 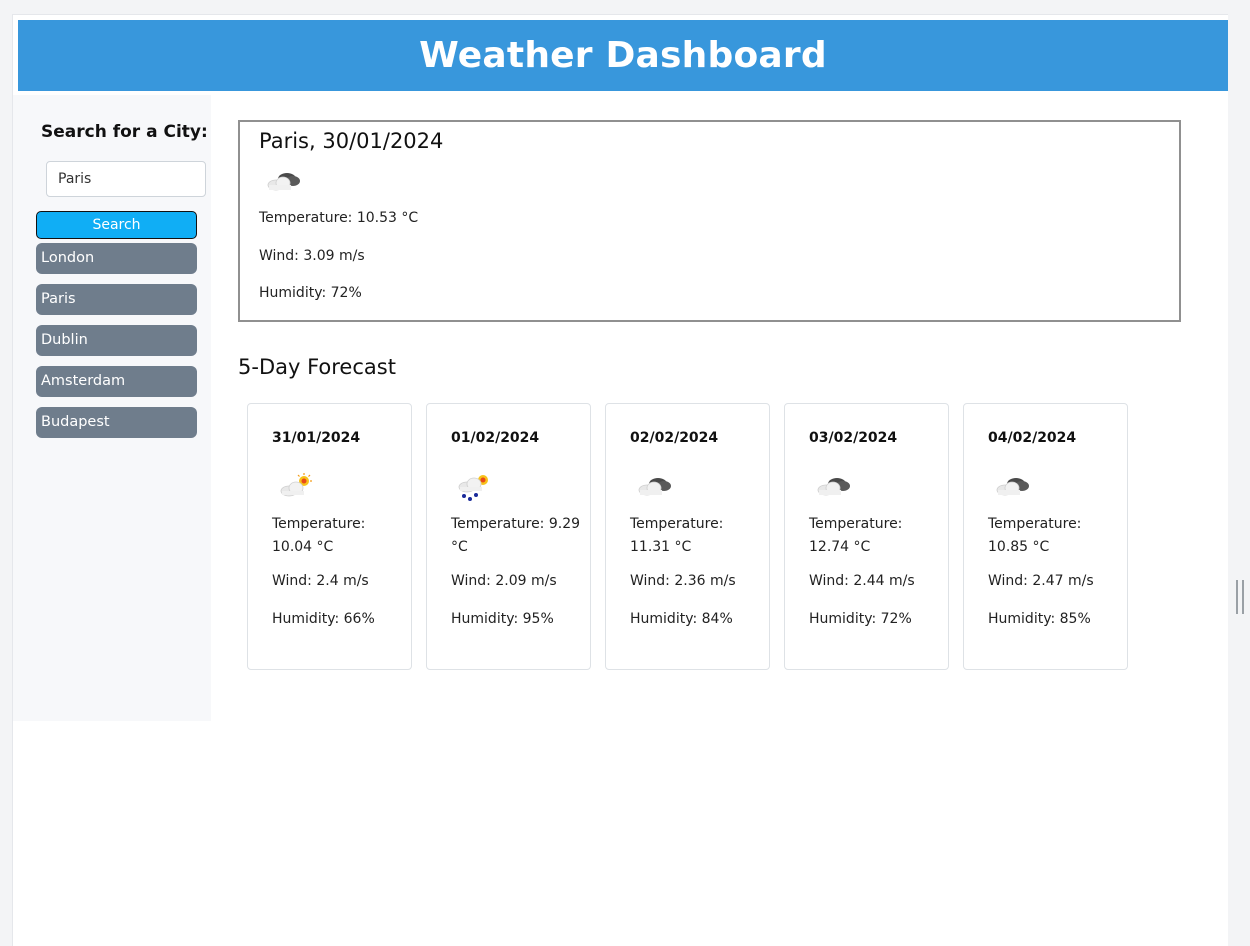 I want to click on city-search-input, so click(x=126, y=179).